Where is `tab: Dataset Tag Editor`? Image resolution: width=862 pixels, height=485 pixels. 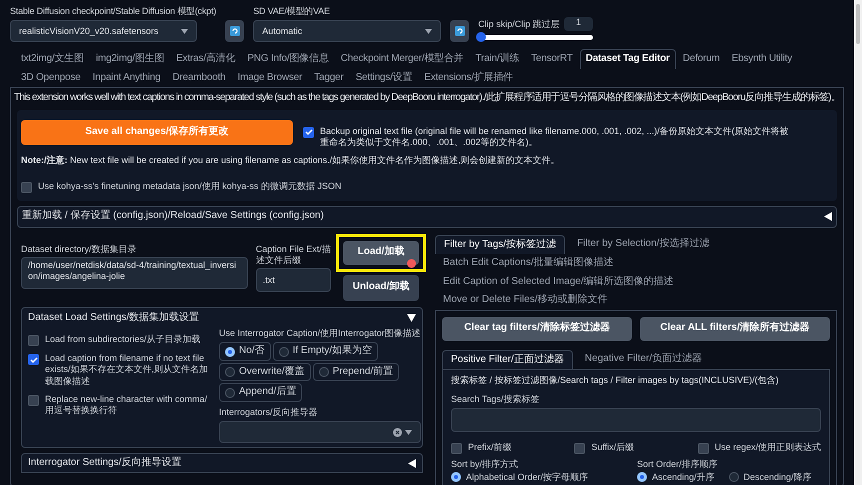
tab: Dataset Tag Editor is located at coordinates (628, 59).